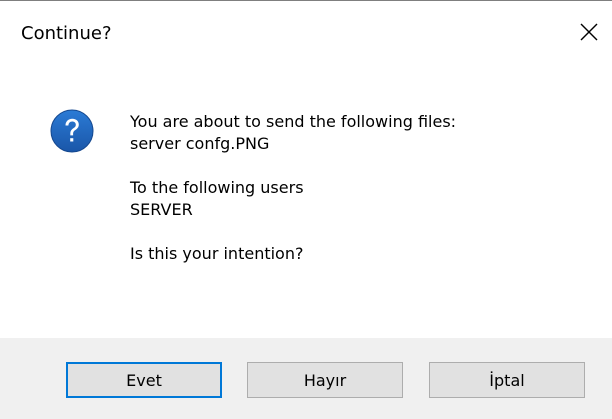 The image size is (612, 419). I want to click on close-button, so click(589, 32).